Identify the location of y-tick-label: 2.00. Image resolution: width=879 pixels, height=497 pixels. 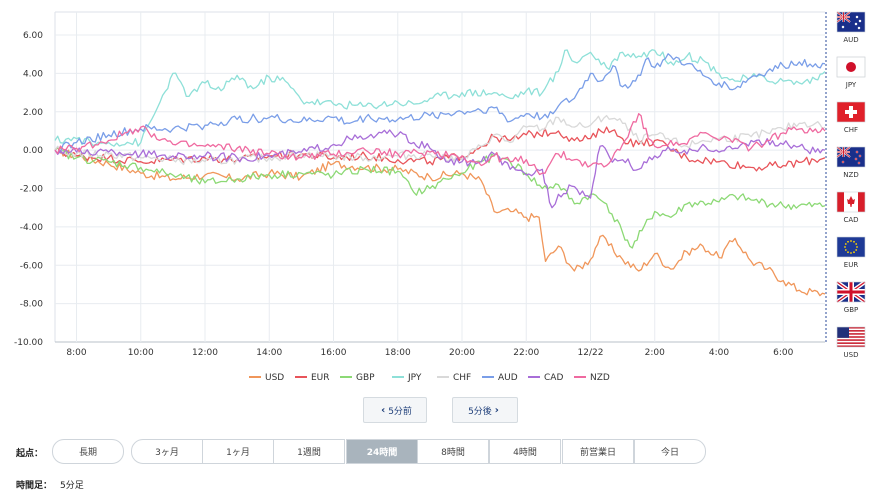
(33, 113).